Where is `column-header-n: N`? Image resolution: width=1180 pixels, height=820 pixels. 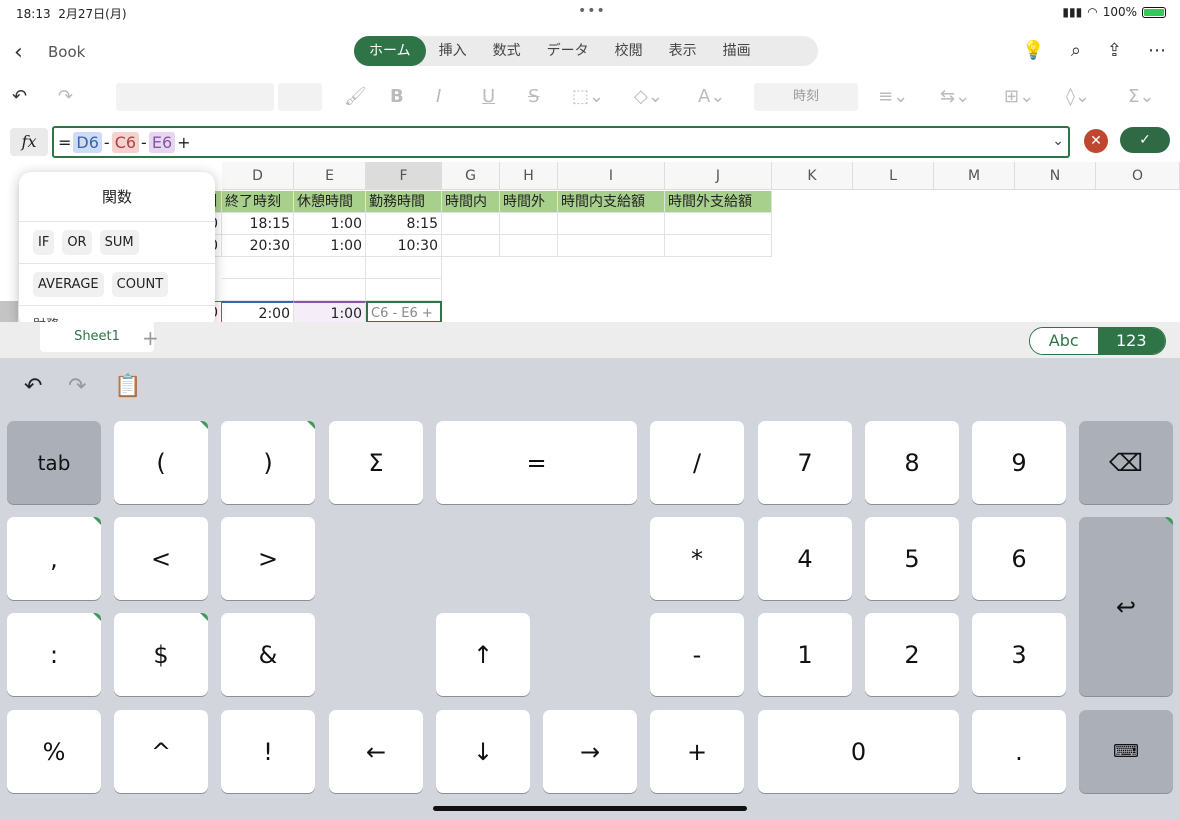 column-header-n: N is located at coordinates (1055, 176).